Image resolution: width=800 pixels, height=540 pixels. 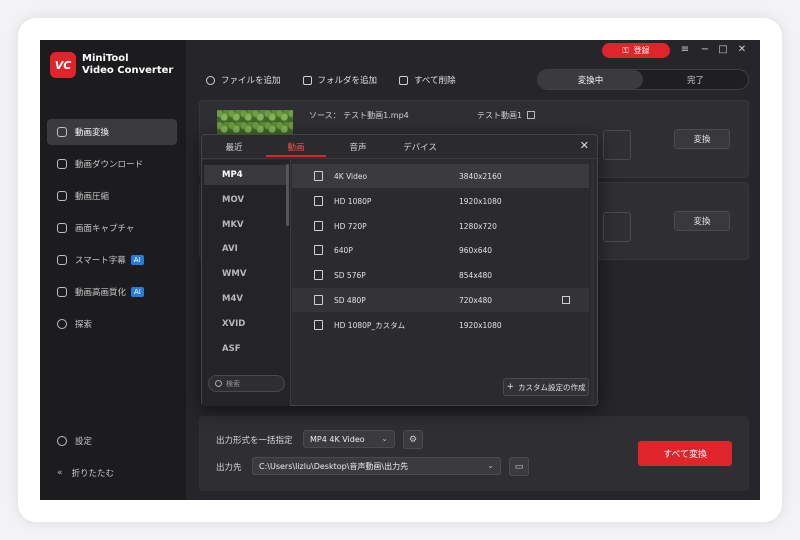 I want to click on login-label: 登録, so click(x=641, y=50).